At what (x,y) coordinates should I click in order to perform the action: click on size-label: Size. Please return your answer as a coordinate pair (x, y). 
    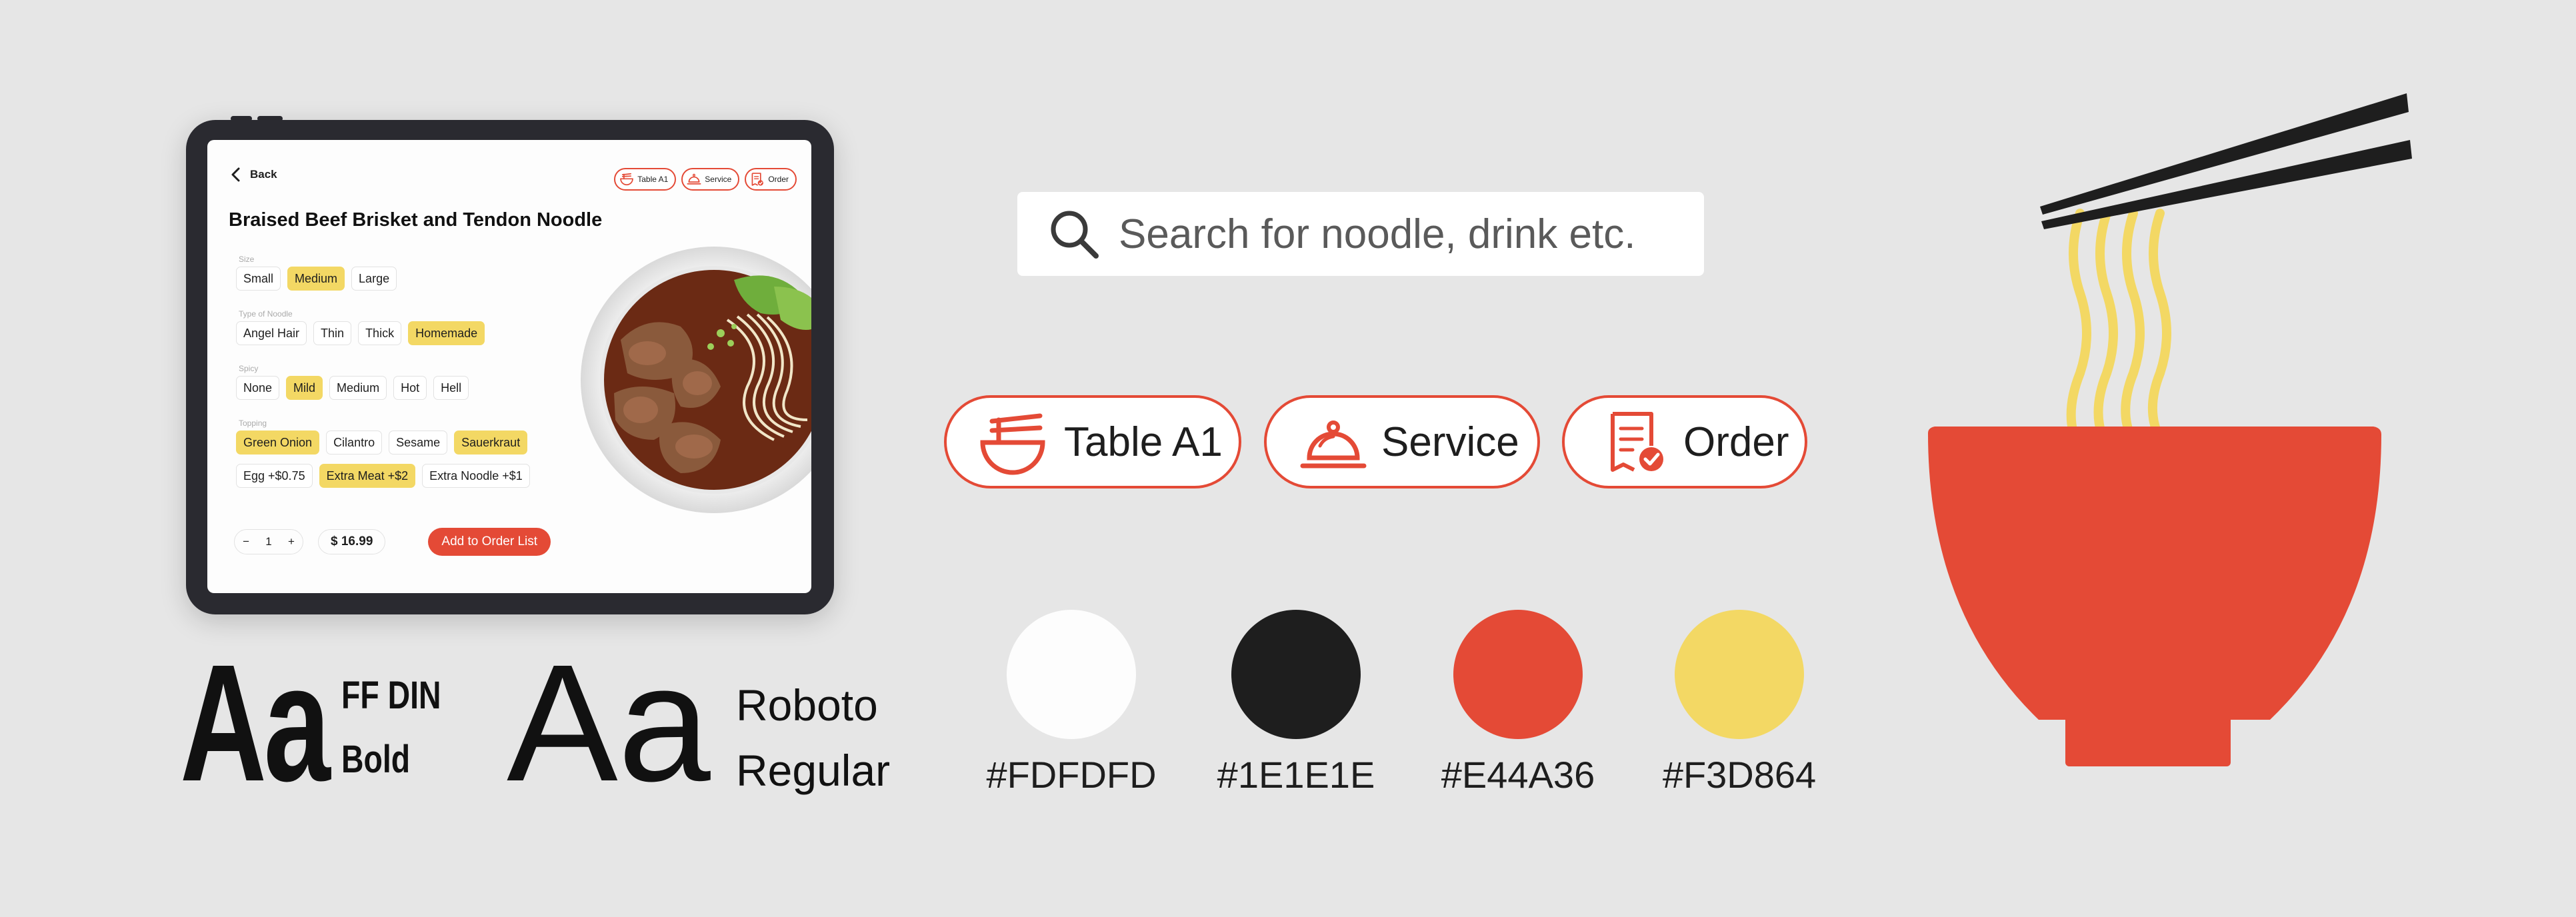
    Looking at the image, I should click on (247, 259).